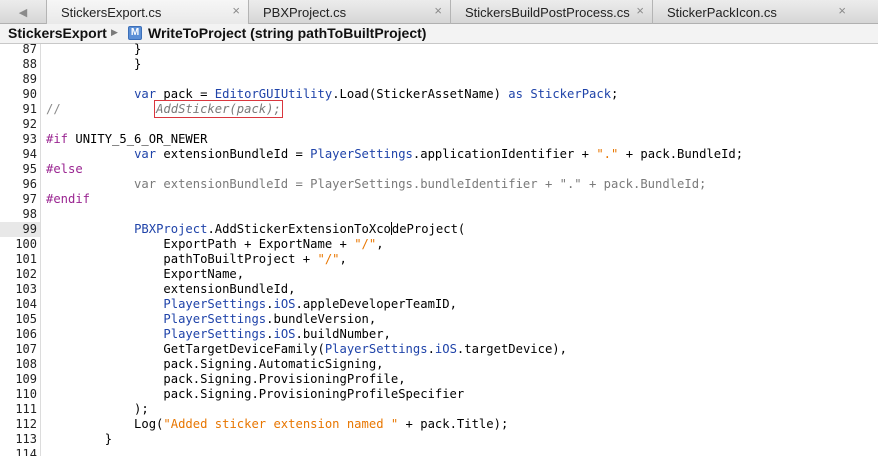 The width and height of the screenshot is (878, 456). Describe the element at coordinates (97, 409) in the screenshot. I see `code-text: );` at that location.